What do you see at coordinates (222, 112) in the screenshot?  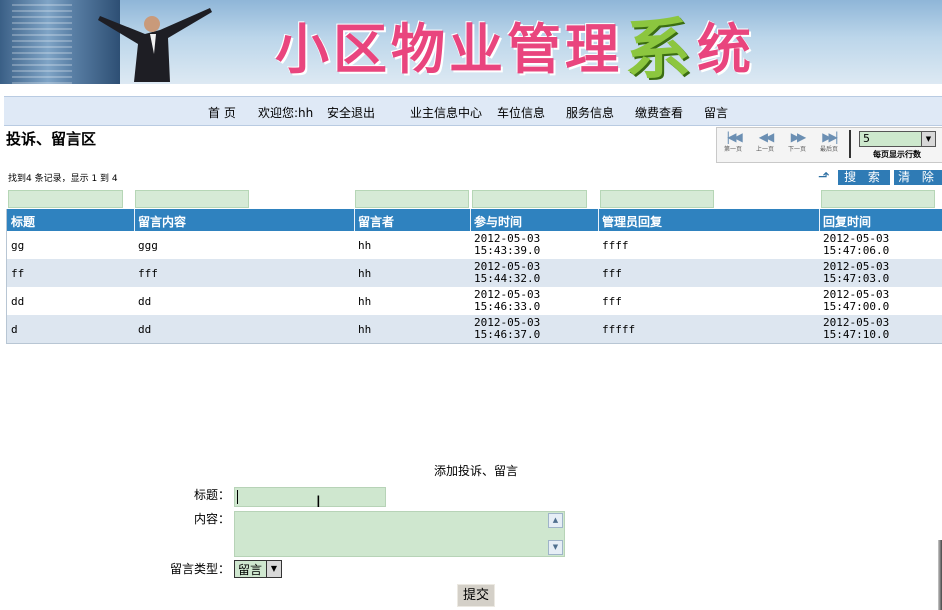 I see `nav-home: 首 页` at bounding box center [222, 112].